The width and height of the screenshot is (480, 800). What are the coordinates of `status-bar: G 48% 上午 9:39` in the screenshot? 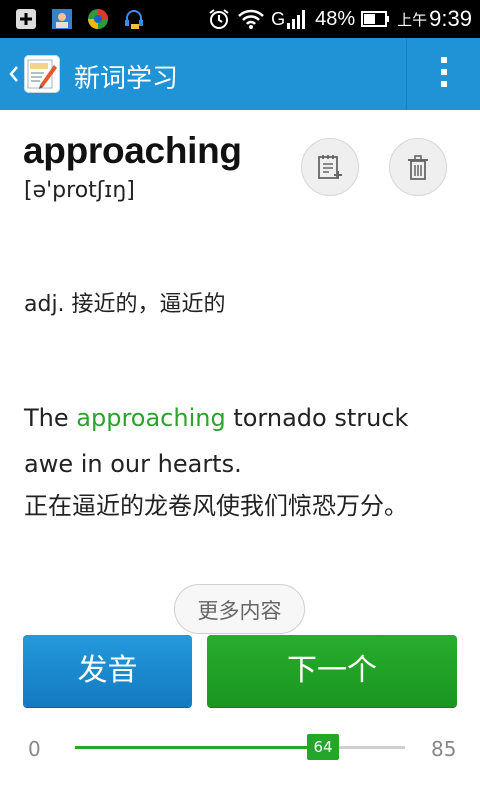 It's located at (240, 19).